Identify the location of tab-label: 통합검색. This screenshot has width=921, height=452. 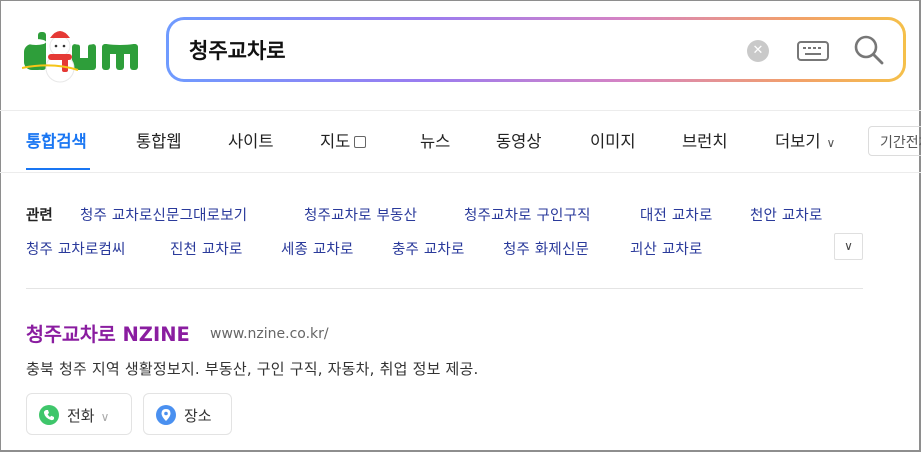
(56, 141).